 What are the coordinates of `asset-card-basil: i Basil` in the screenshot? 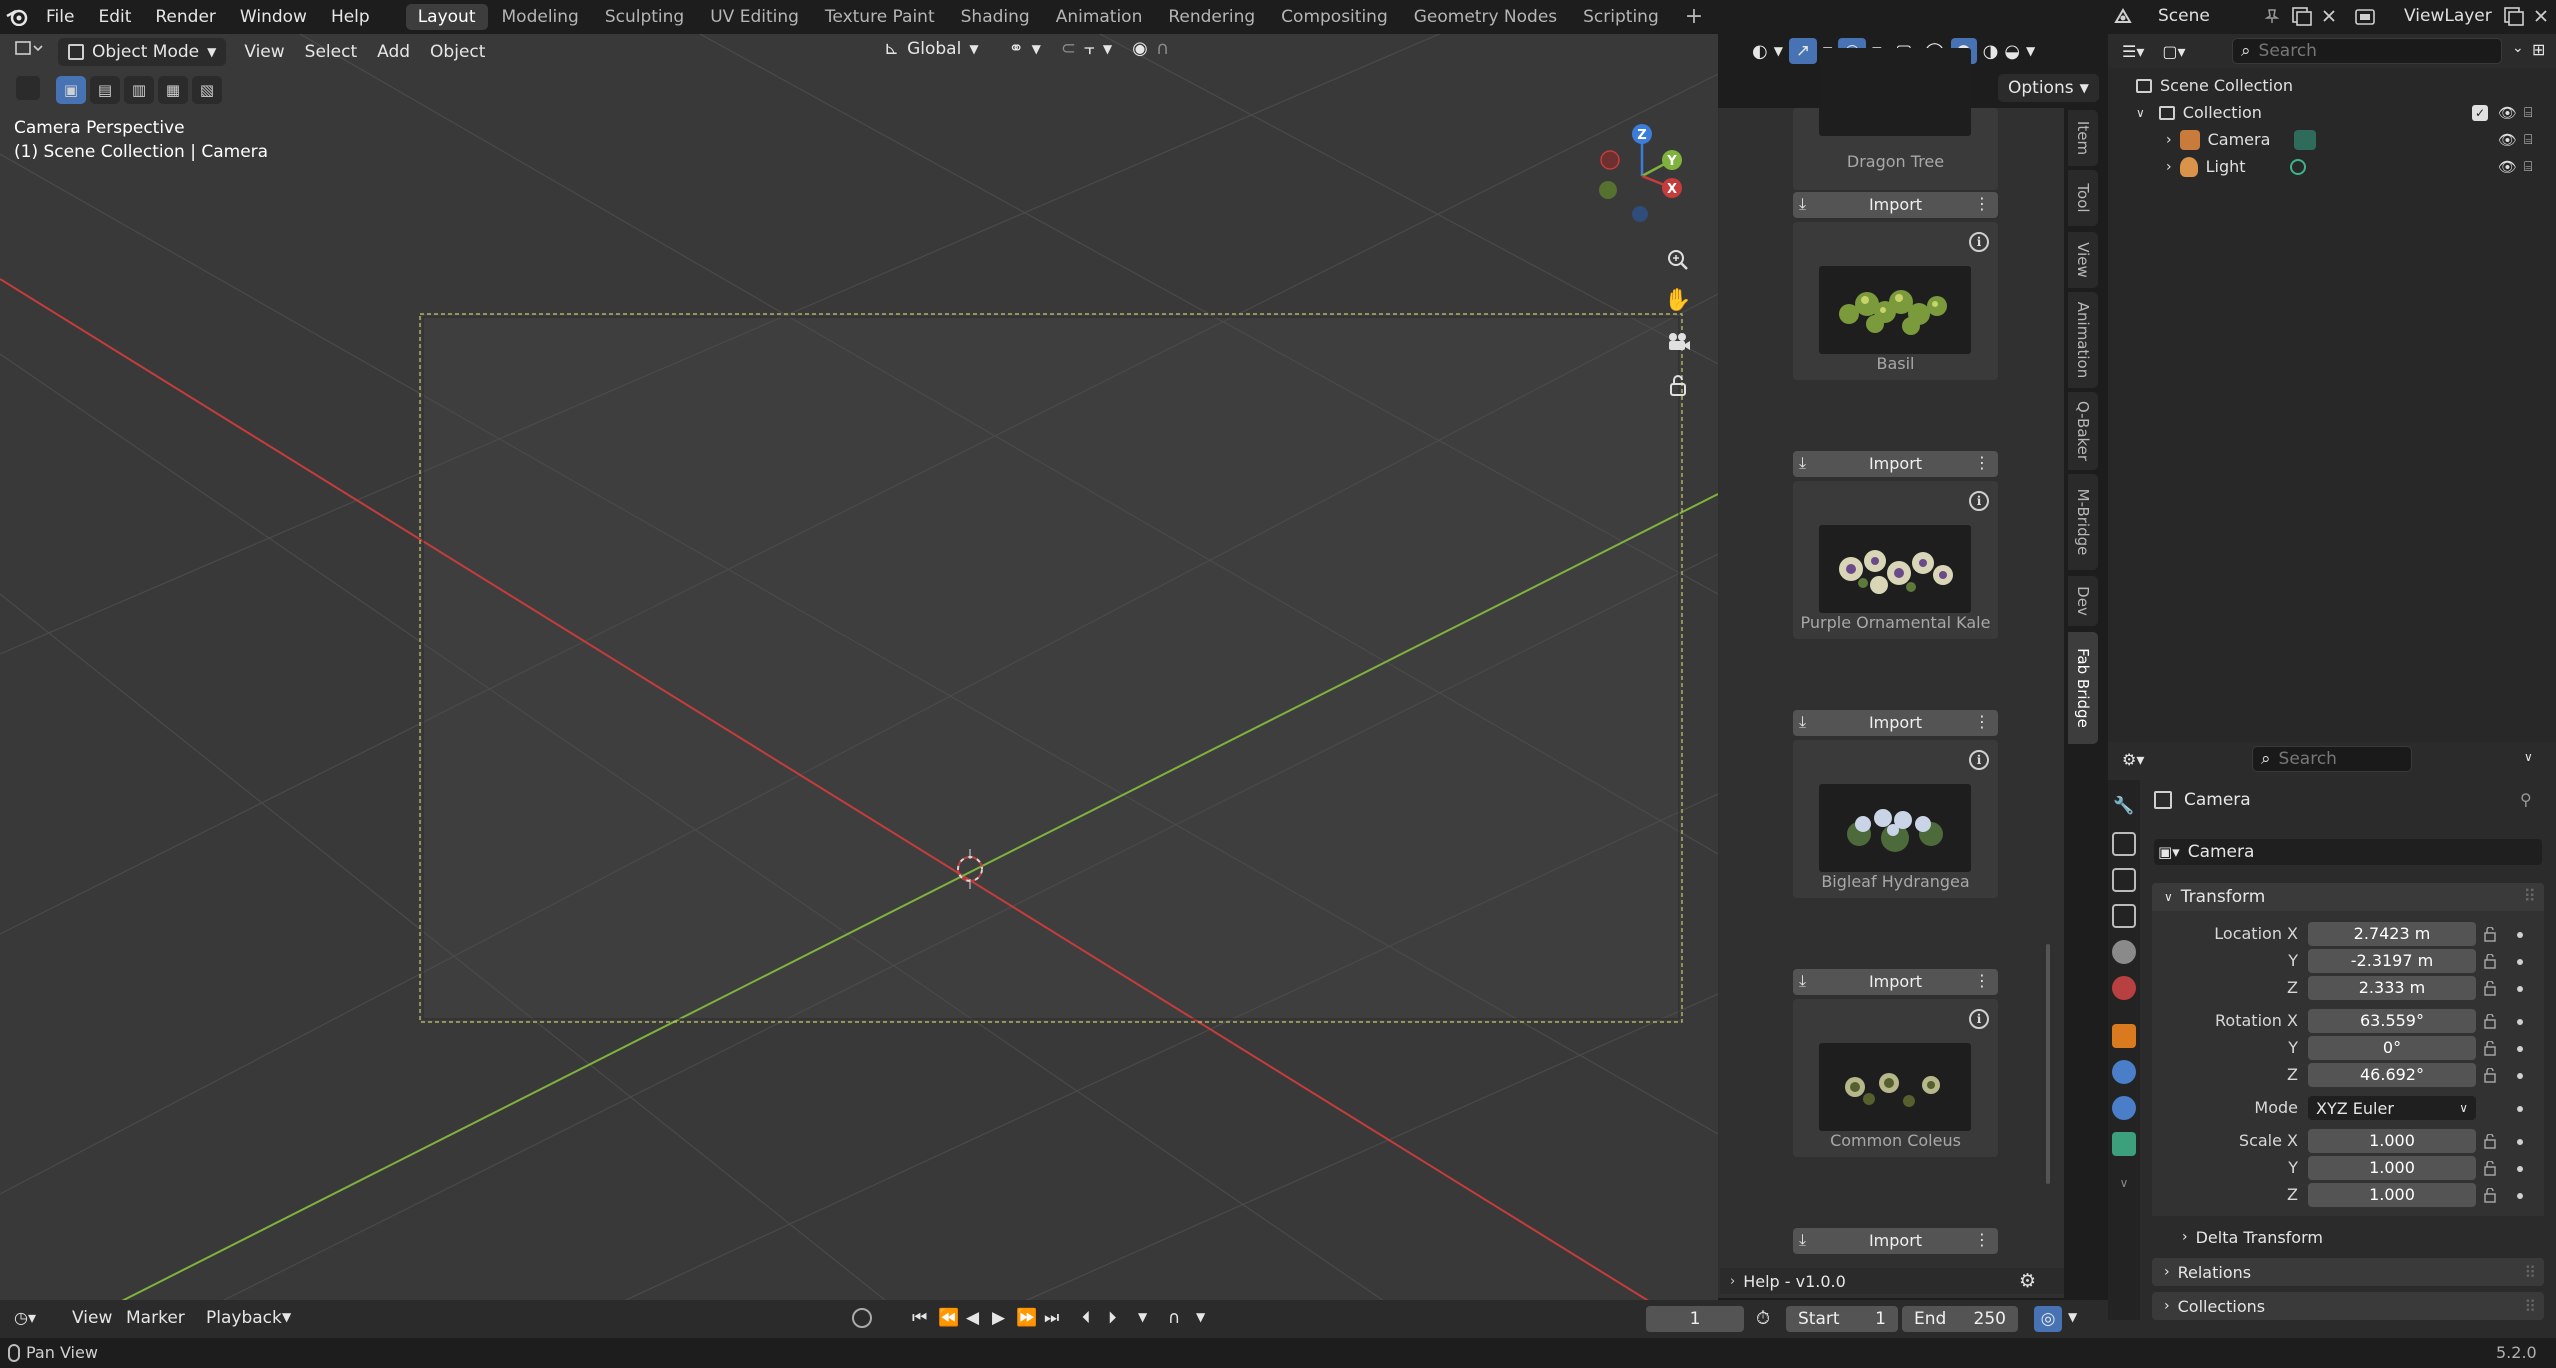 It's located at (1895, 301).